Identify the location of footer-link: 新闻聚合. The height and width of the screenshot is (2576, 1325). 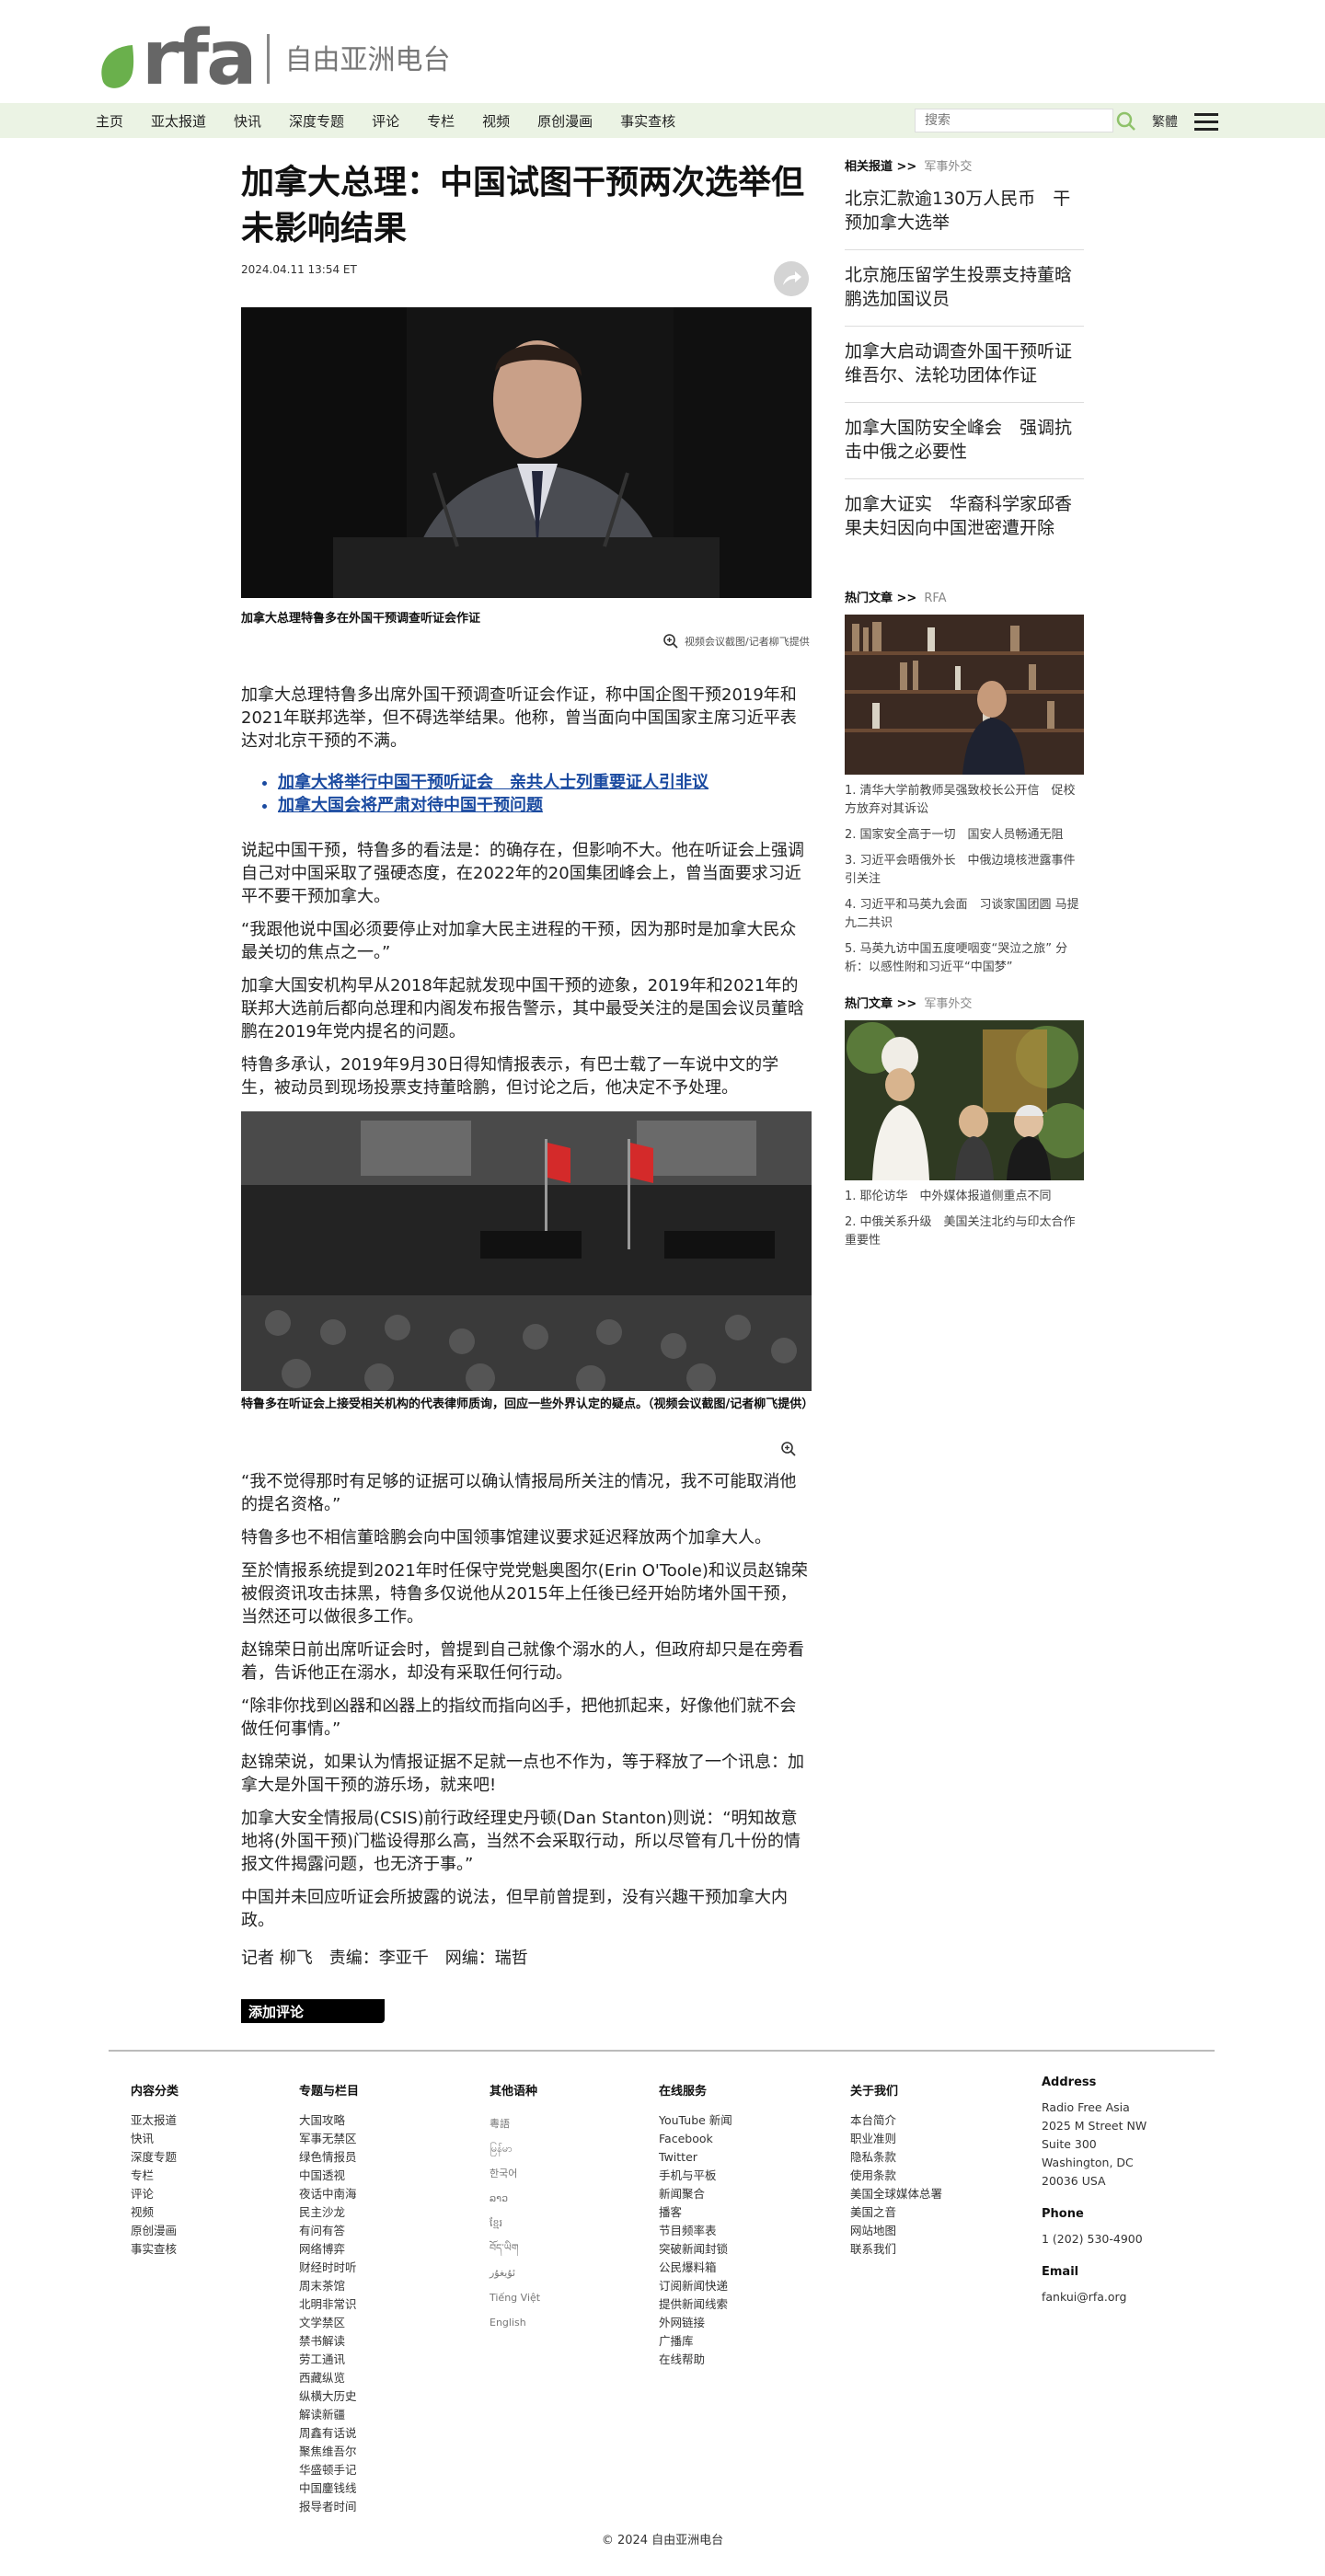
(682, 2194).